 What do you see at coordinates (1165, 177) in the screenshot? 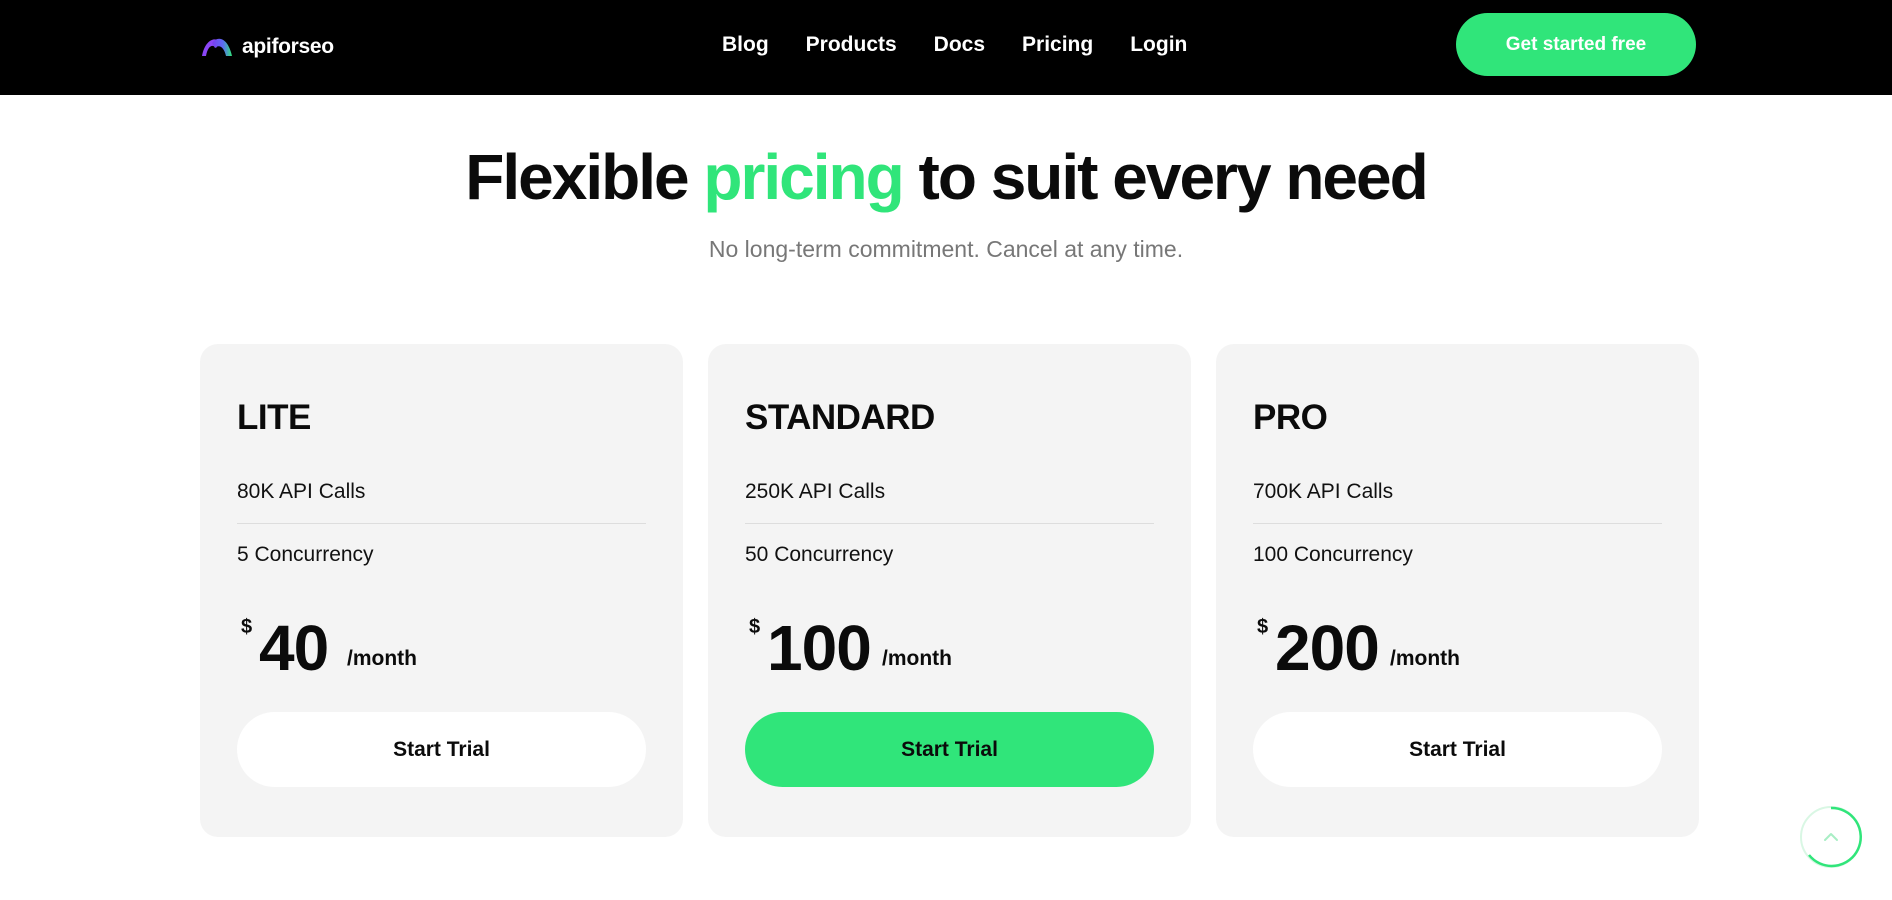
I see `title-part-2: to suit every need` at bounding box center [1165, 177].